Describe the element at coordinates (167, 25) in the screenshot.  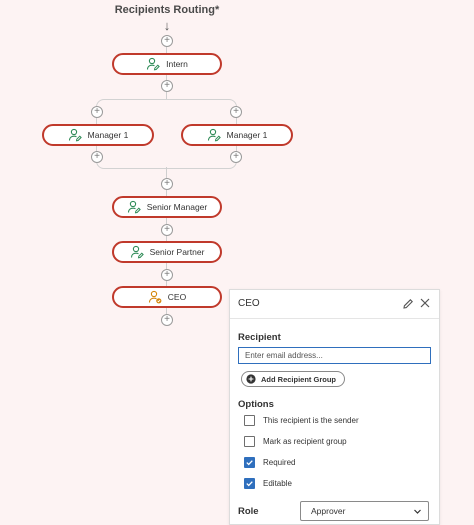
I see `start-arrow-icon: ↓` at that location.